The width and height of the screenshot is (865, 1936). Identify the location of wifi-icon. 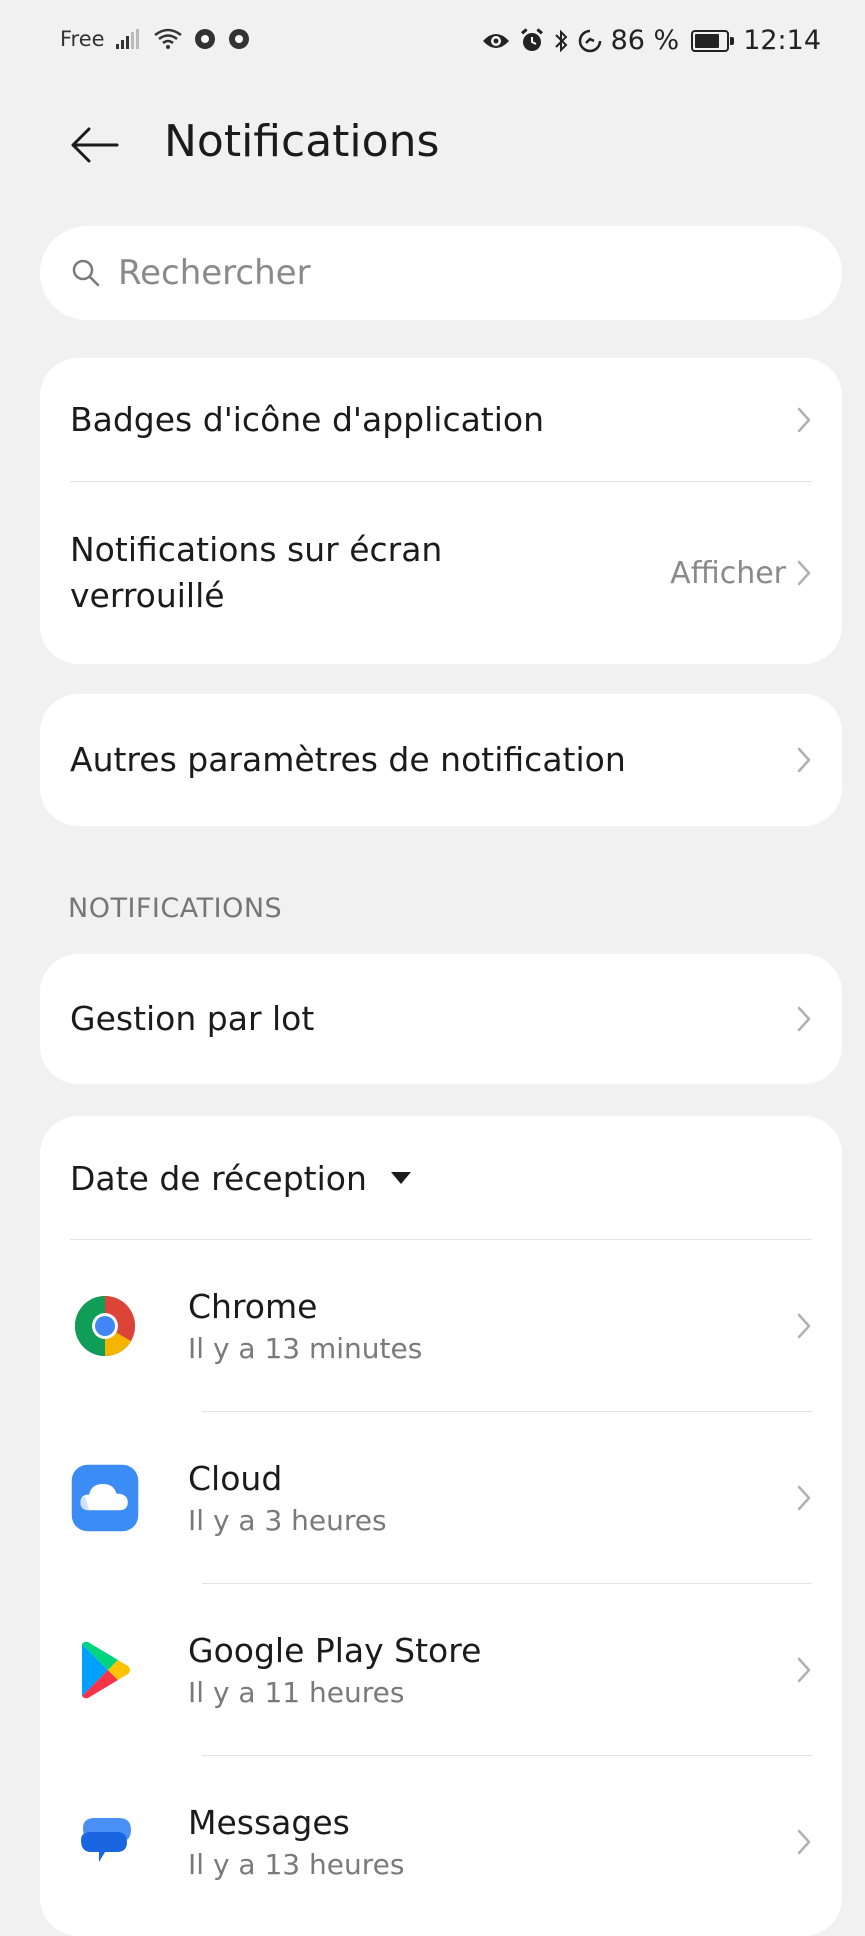
(168, 39).